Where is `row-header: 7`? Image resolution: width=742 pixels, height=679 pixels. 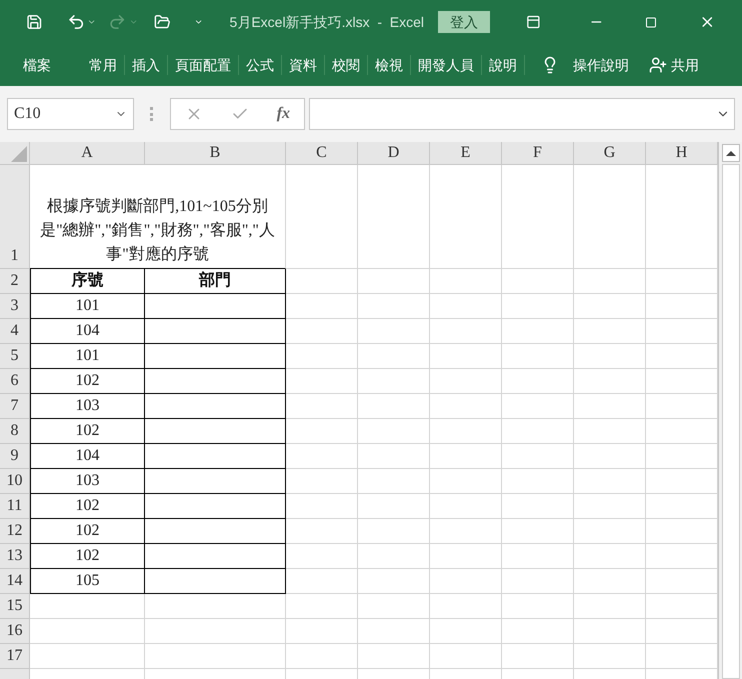 row-header: 7 is located at coordinates (15, 406).